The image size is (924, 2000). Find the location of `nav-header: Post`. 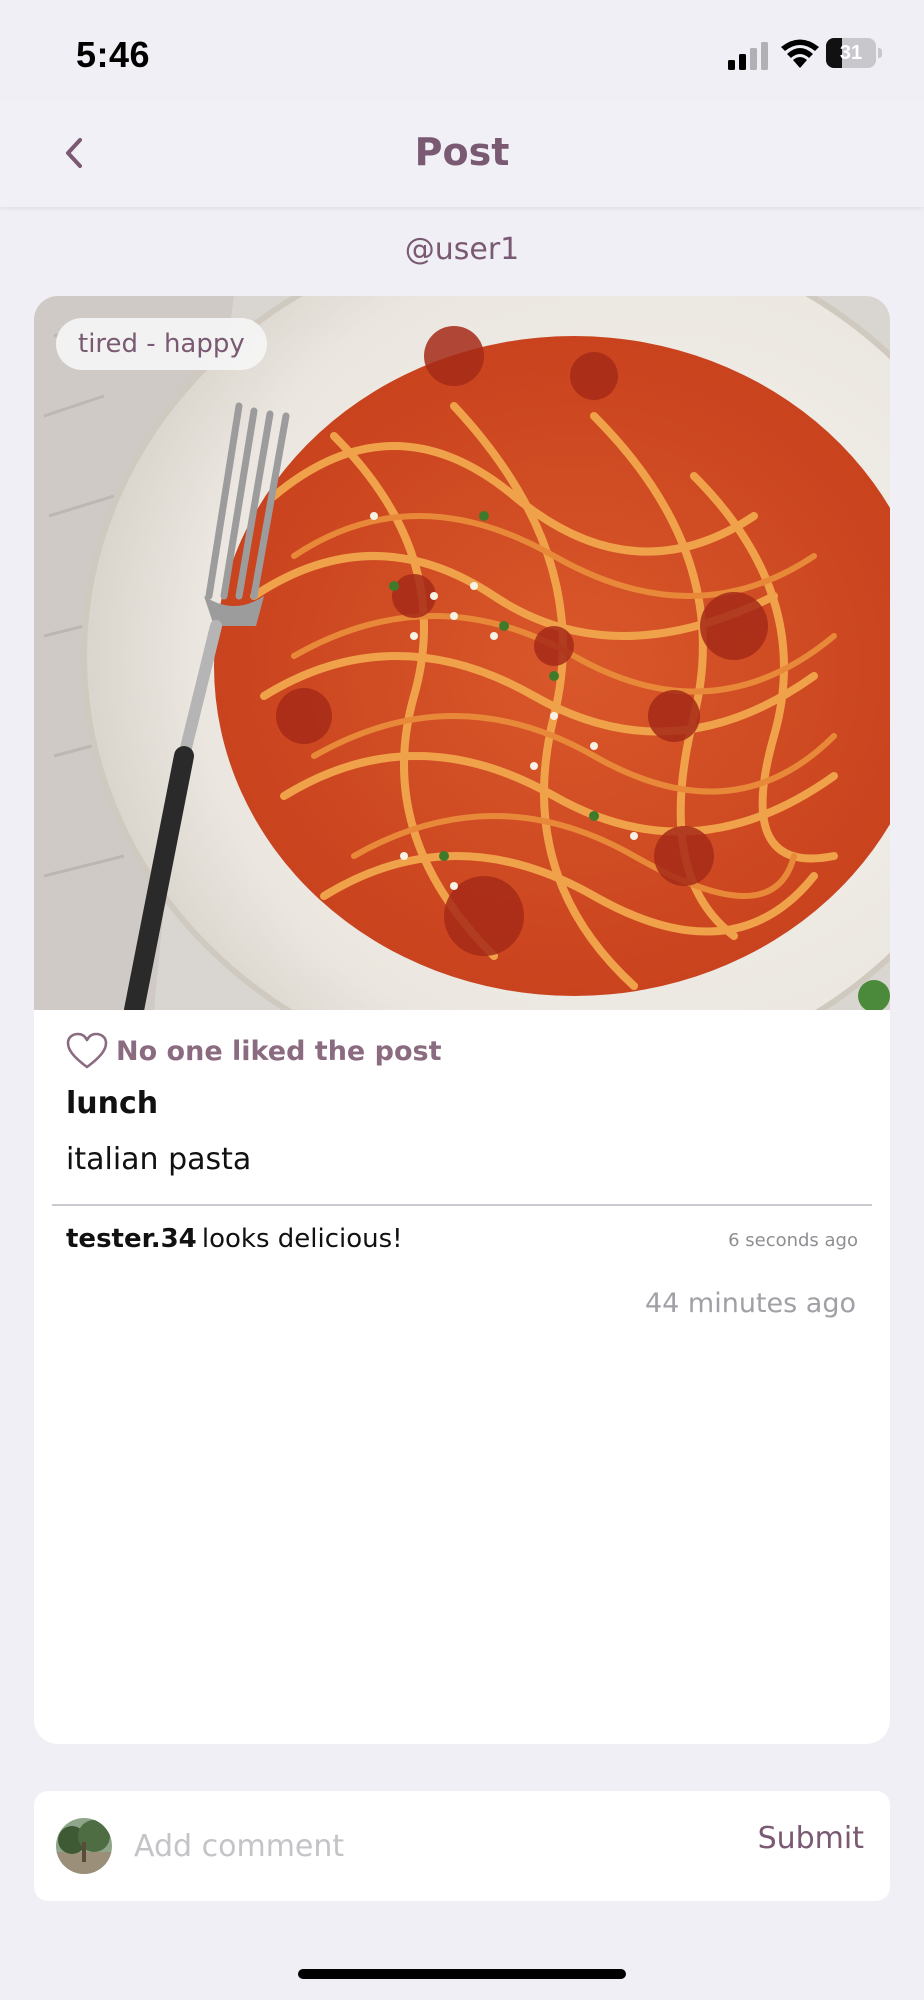

nav-header: Post is located at coordinates (462, 153).